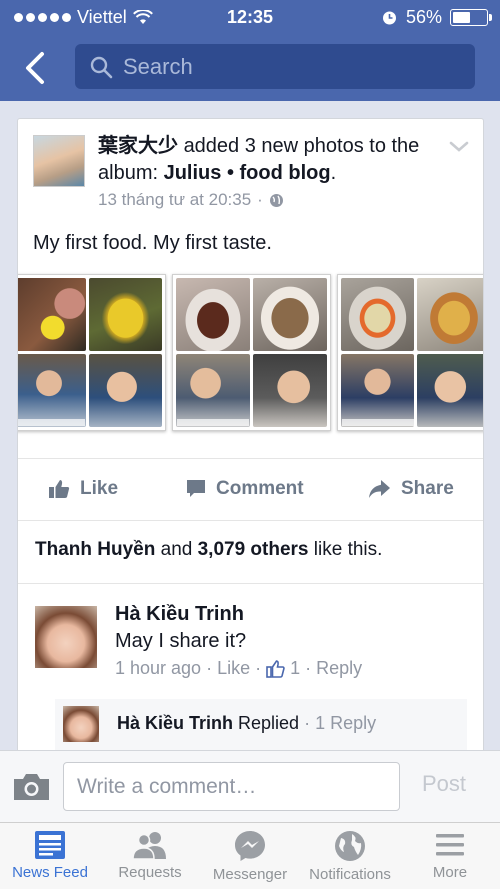 This screenshot has height=889, width=500. What do you see at coordinates (266, 723) in the screenshot?
I see `replied-label: Replied` at bounding box center [266, 723].